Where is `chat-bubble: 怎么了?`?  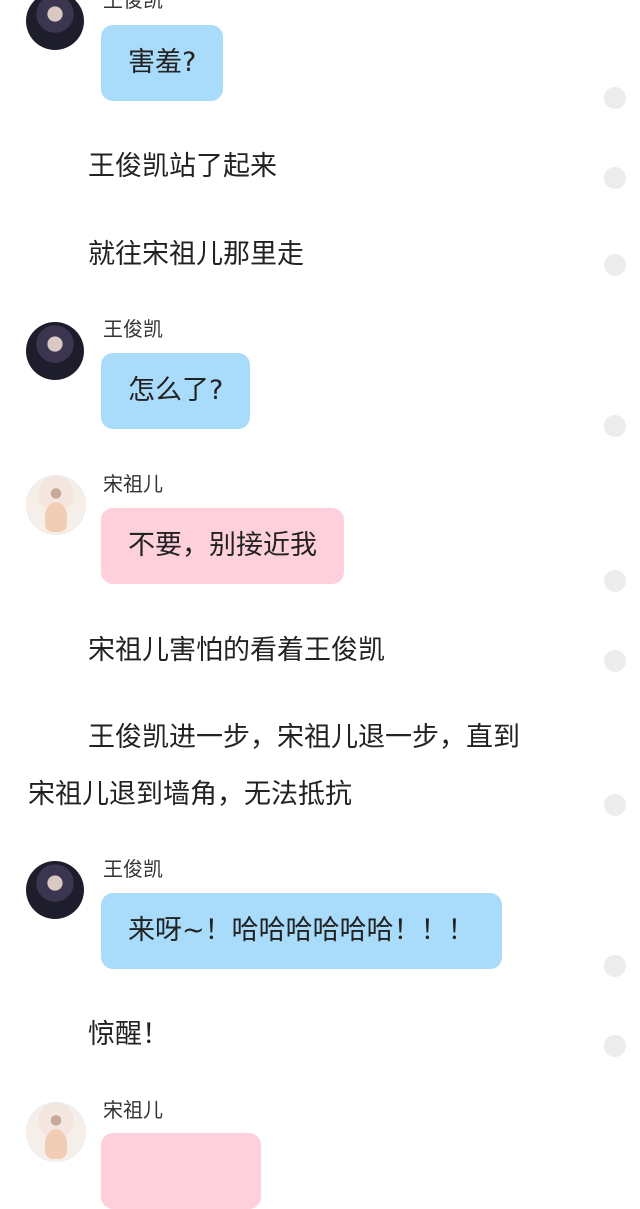
chat-bubble: 怎么了? is located at coordinates (176, 391).